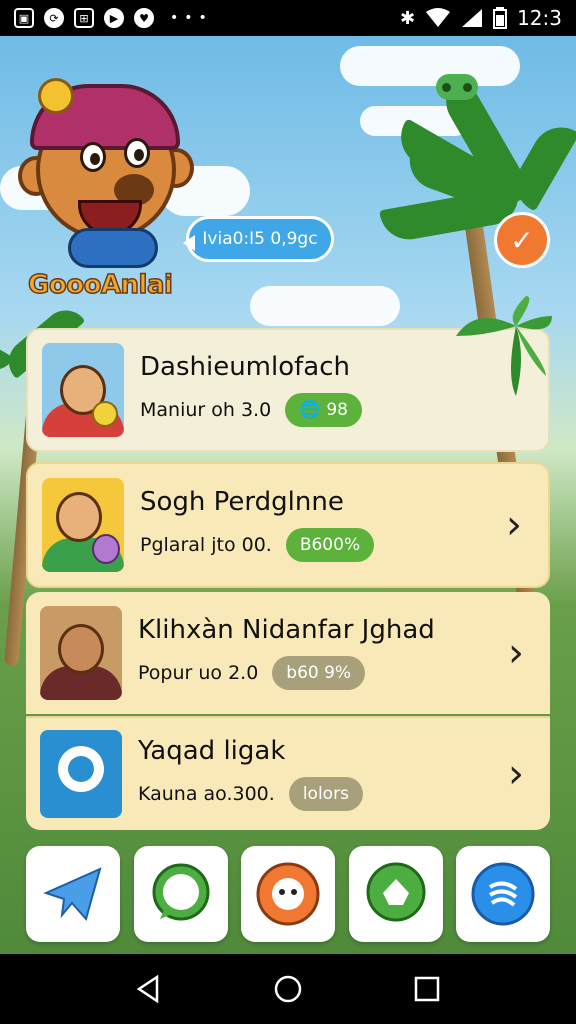 This screenshot has height=1024, width=576. I want to click on check-icon: ✓, so click(522, 240).